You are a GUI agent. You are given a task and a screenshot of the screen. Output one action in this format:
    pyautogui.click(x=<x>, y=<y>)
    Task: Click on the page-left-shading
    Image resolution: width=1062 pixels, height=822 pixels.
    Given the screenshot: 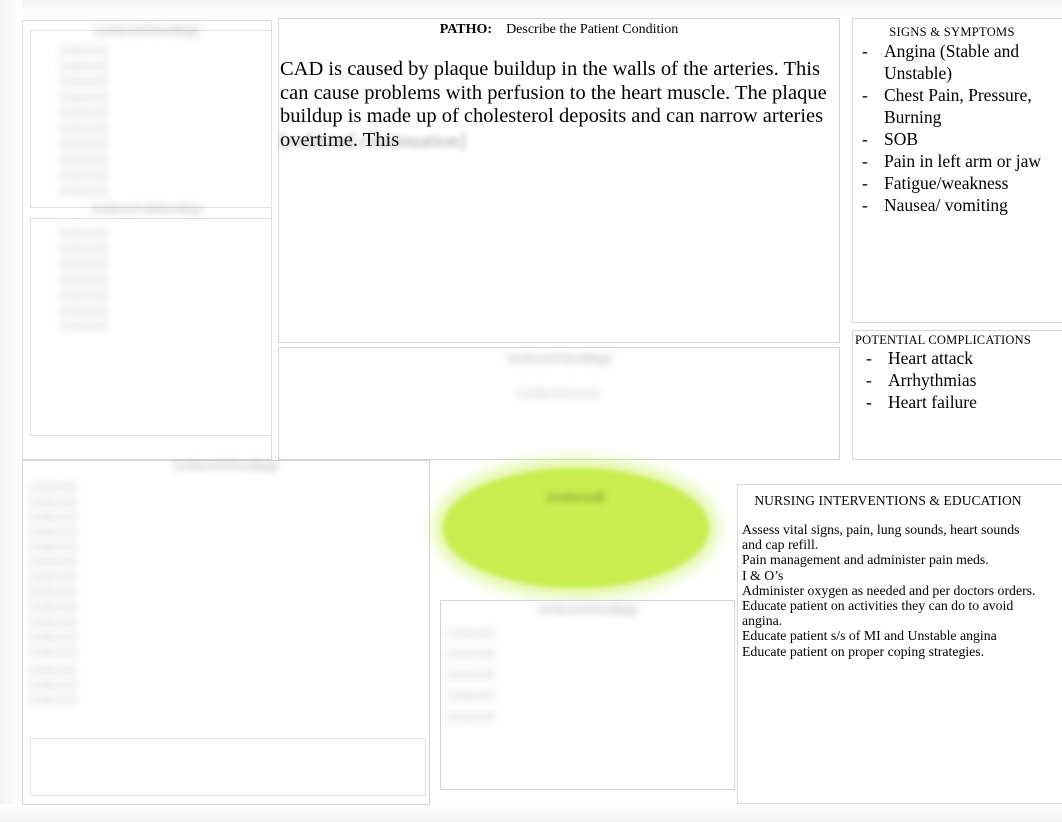 What is the action you would take?
    pyautogui.click(x=11, y=411)
    